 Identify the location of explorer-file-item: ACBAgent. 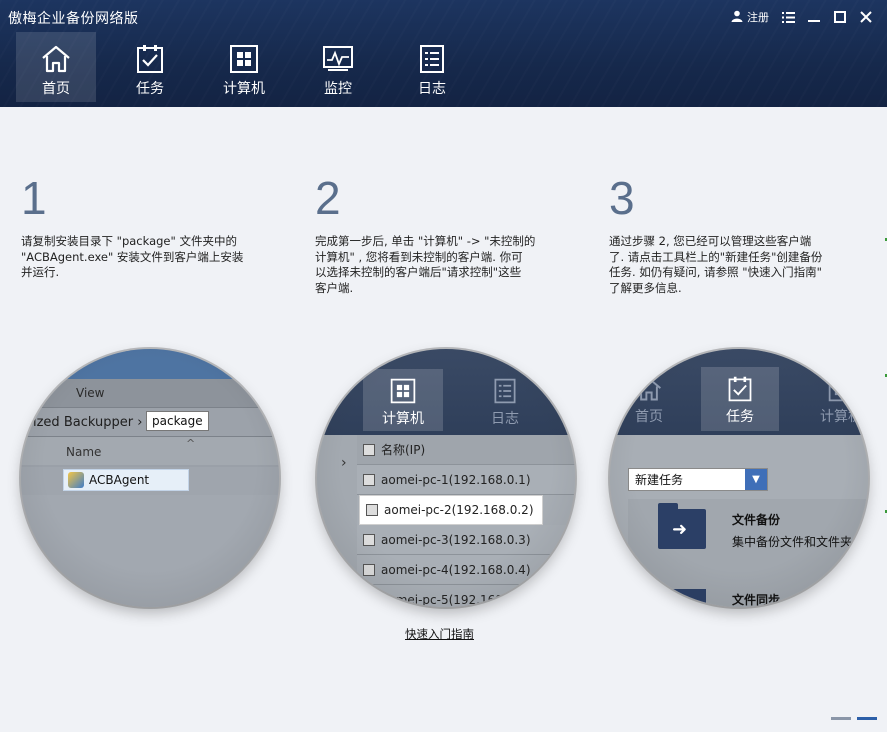
(126, 480).